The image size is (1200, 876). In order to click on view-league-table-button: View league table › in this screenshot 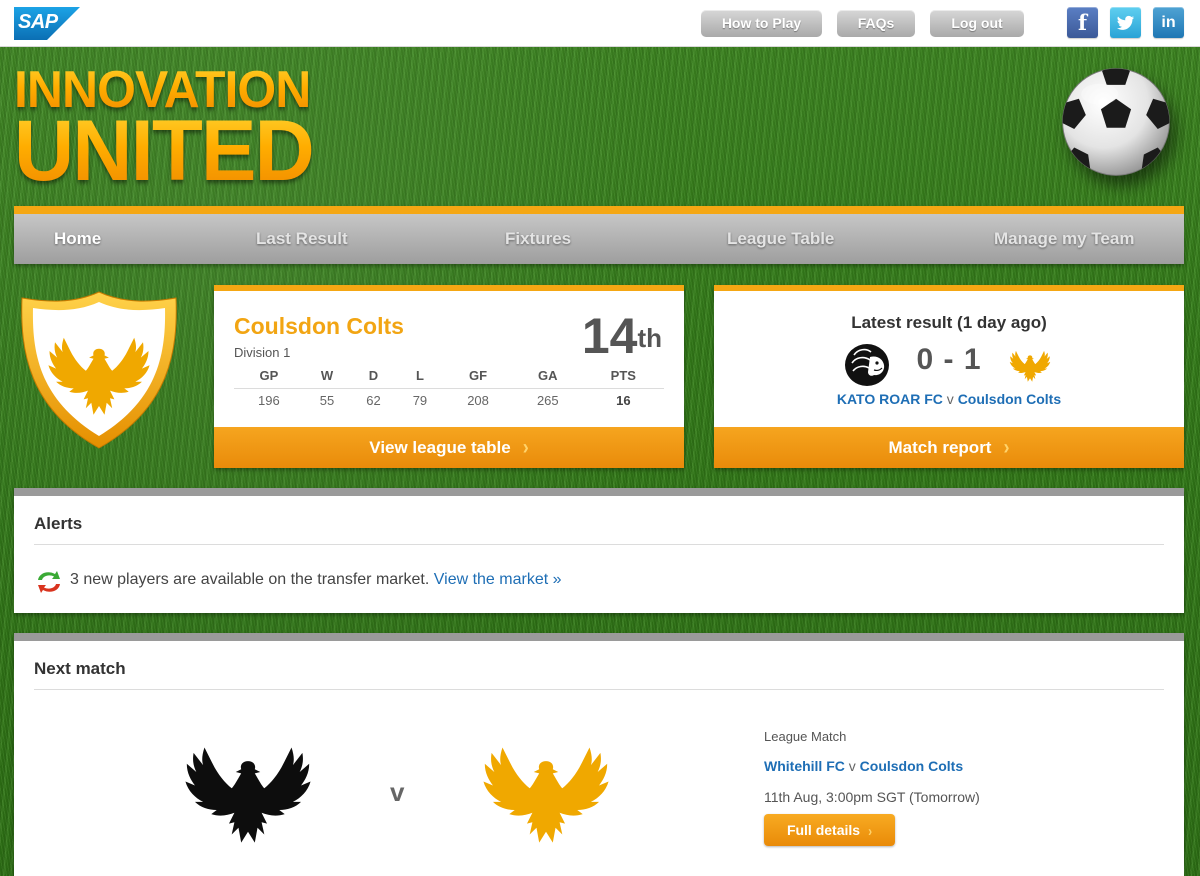, I will do `click(449, 447)`.